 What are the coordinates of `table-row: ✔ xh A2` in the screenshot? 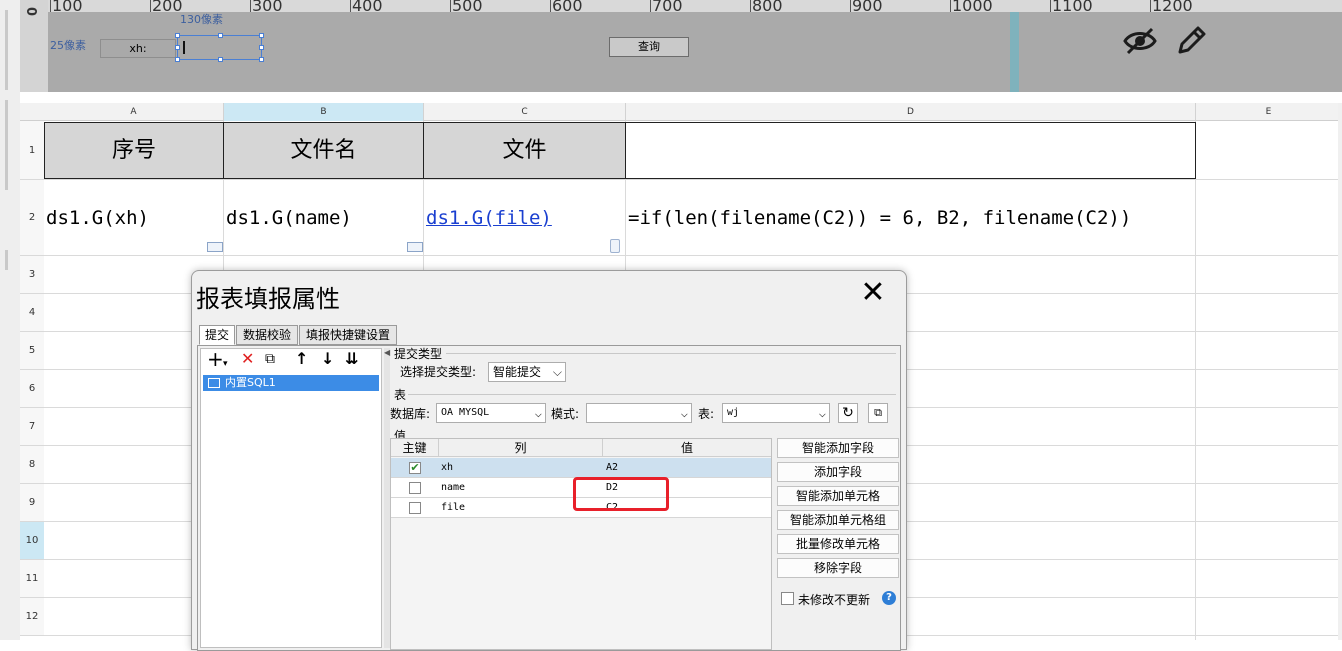 It's located at (581, 468).